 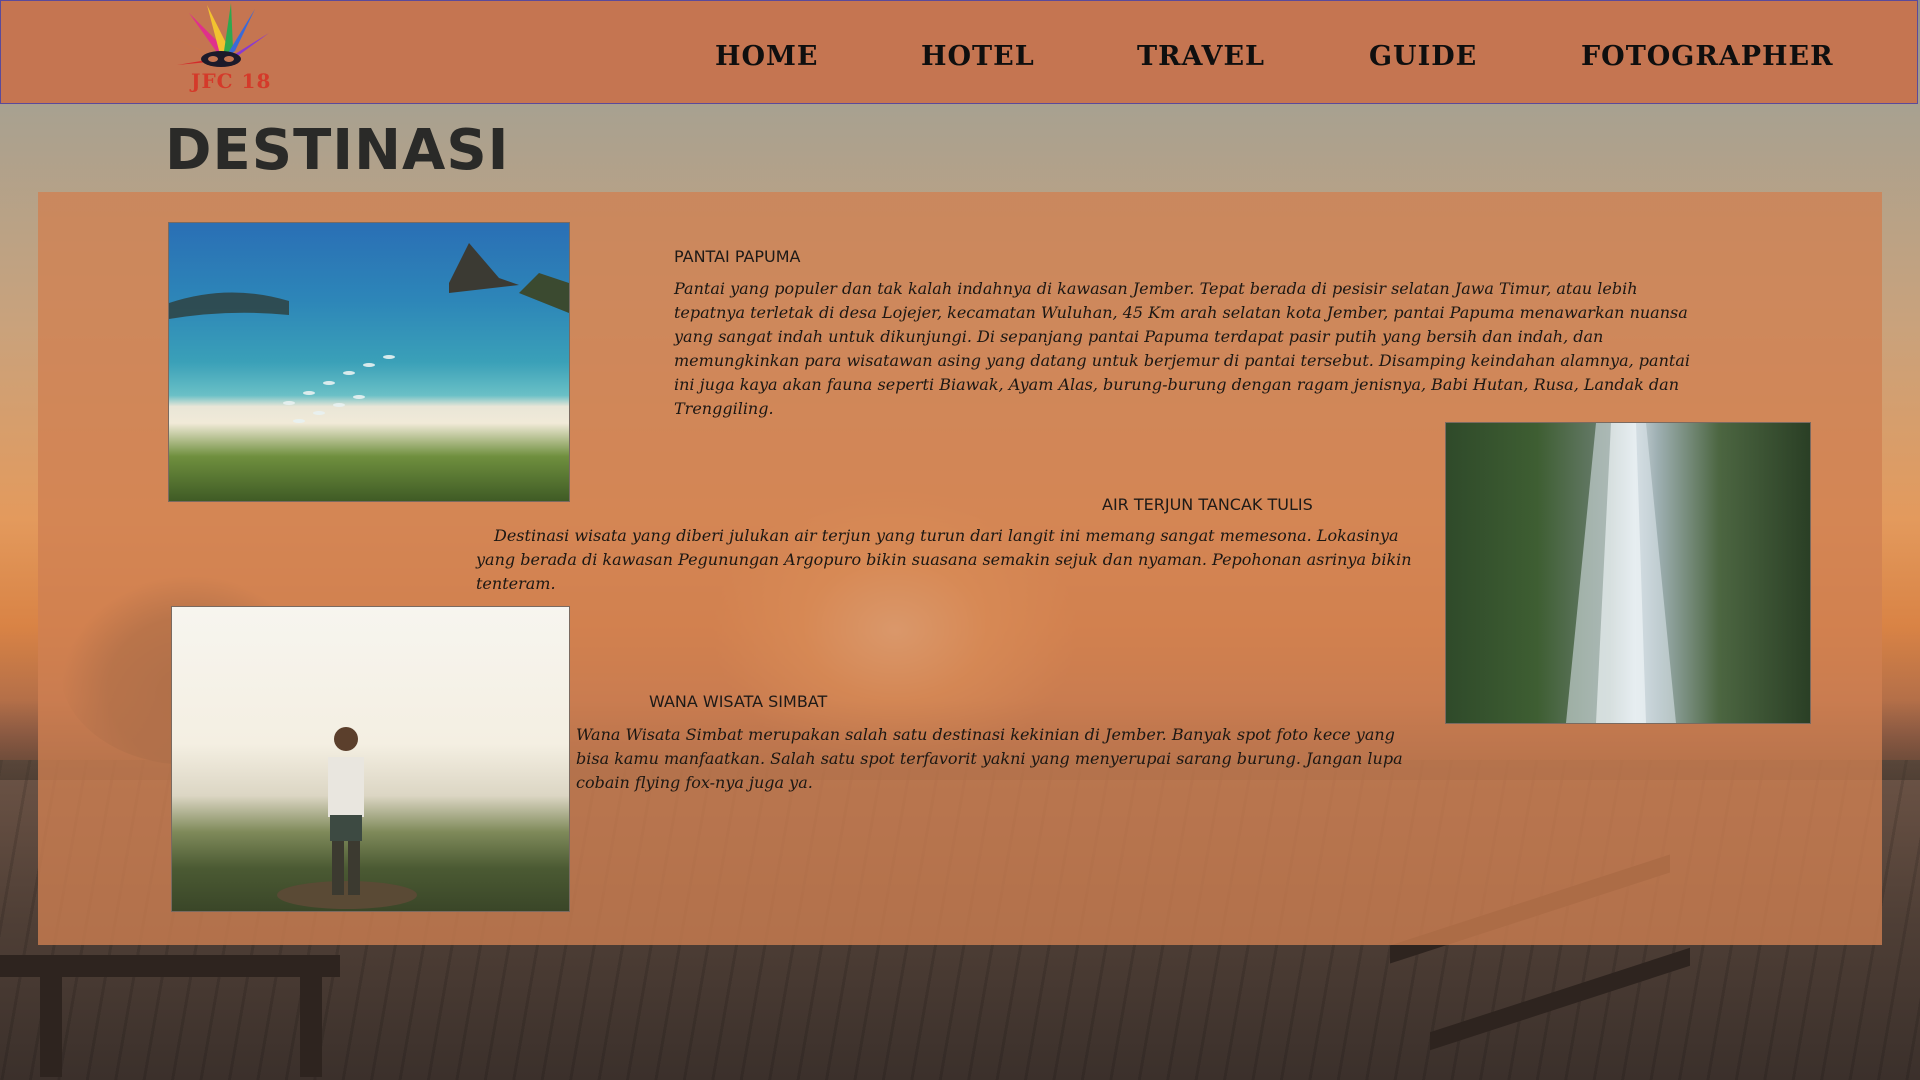 What do you see at coordinates (738, 701) in the screenshot?
I see `simbat-title: WANA WISATA SIMBAT` at bounding box center [738, 701].